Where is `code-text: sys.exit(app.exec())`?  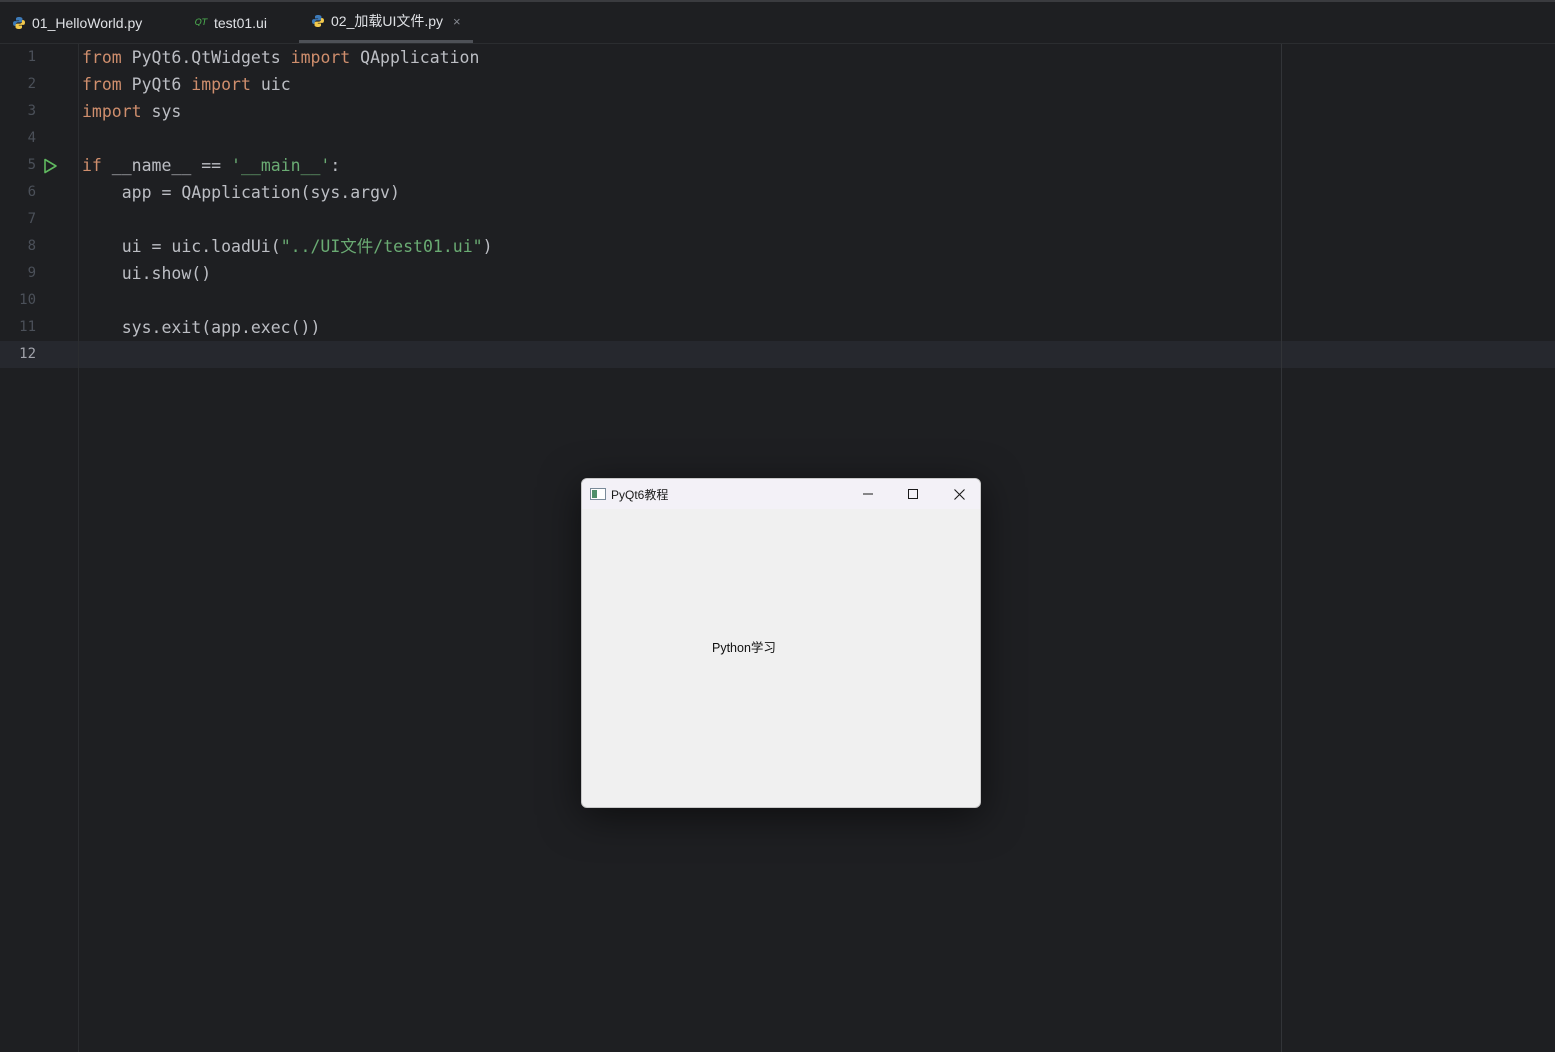
code-text: sys.exit(app.exec()) is located at coordinates (201, 327).